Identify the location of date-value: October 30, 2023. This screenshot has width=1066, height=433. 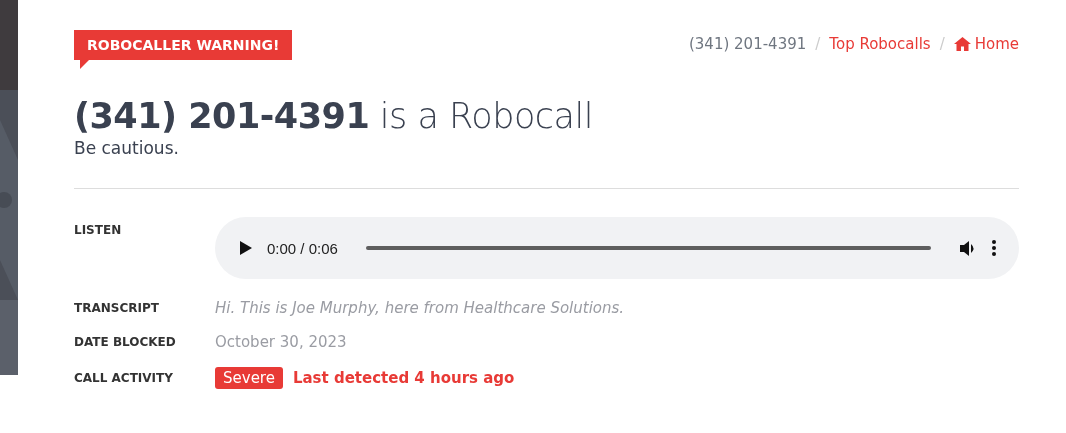
(281, 342).